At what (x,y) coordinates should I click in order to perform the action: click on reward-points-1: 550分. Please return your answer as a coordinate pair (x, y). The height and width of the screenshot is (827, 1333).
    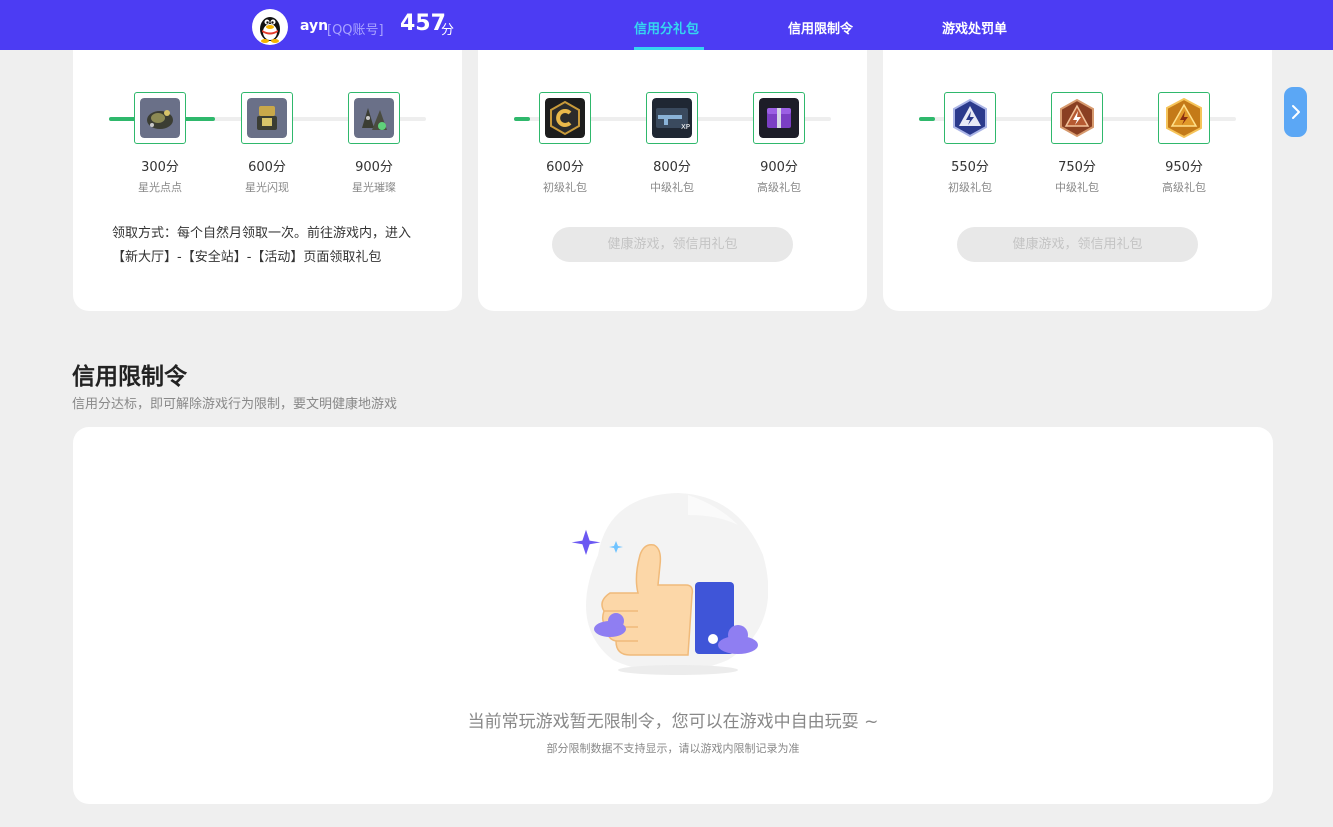
    Looking at the image, I should click on (970, 167).